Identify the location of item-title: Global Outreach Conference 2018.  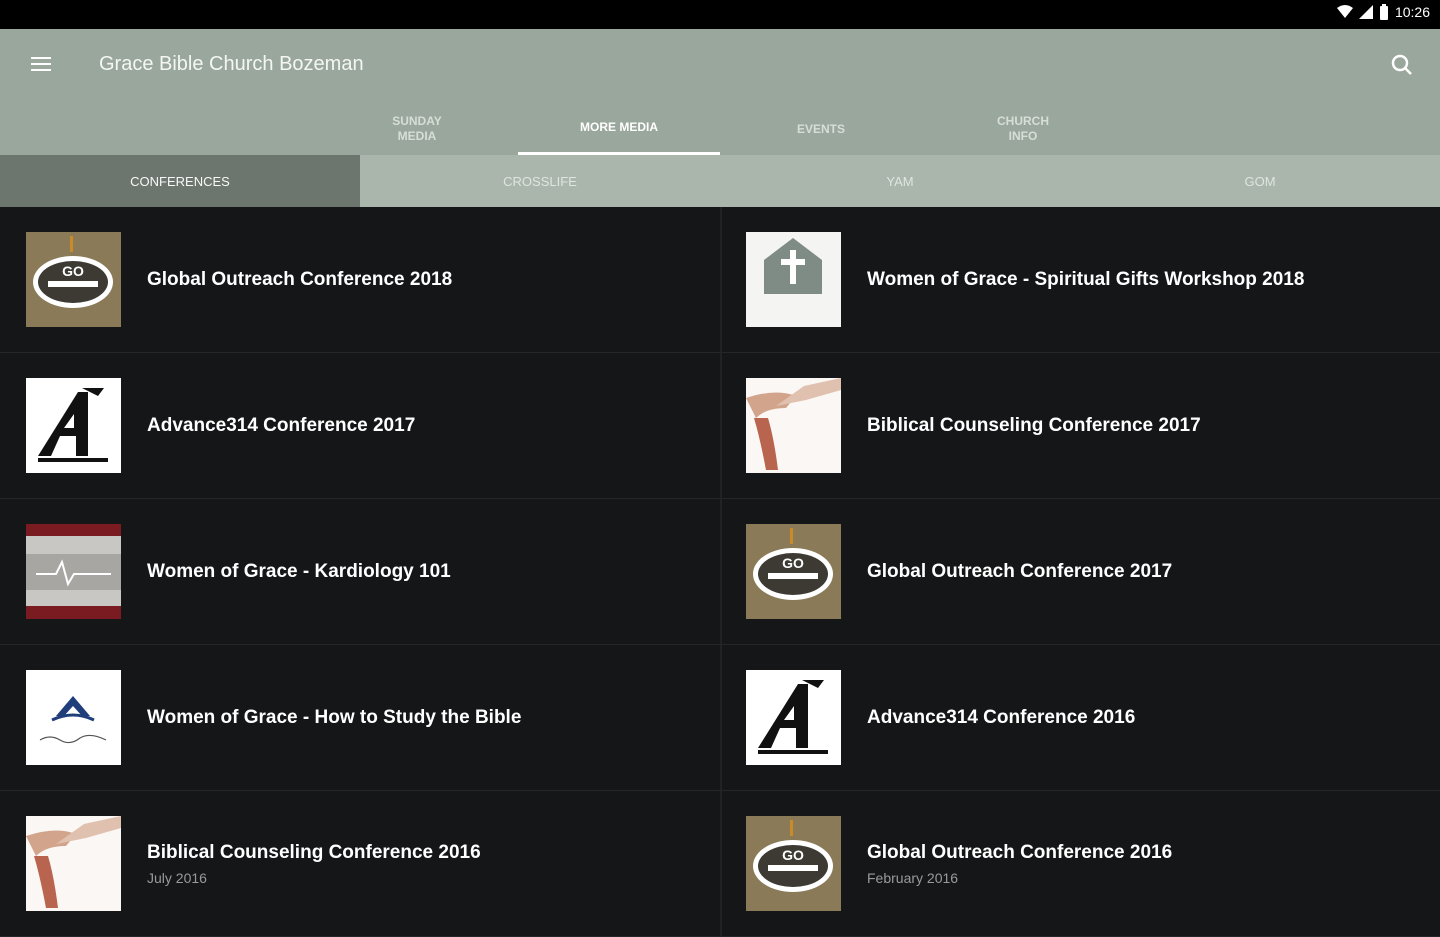
(300, 279).